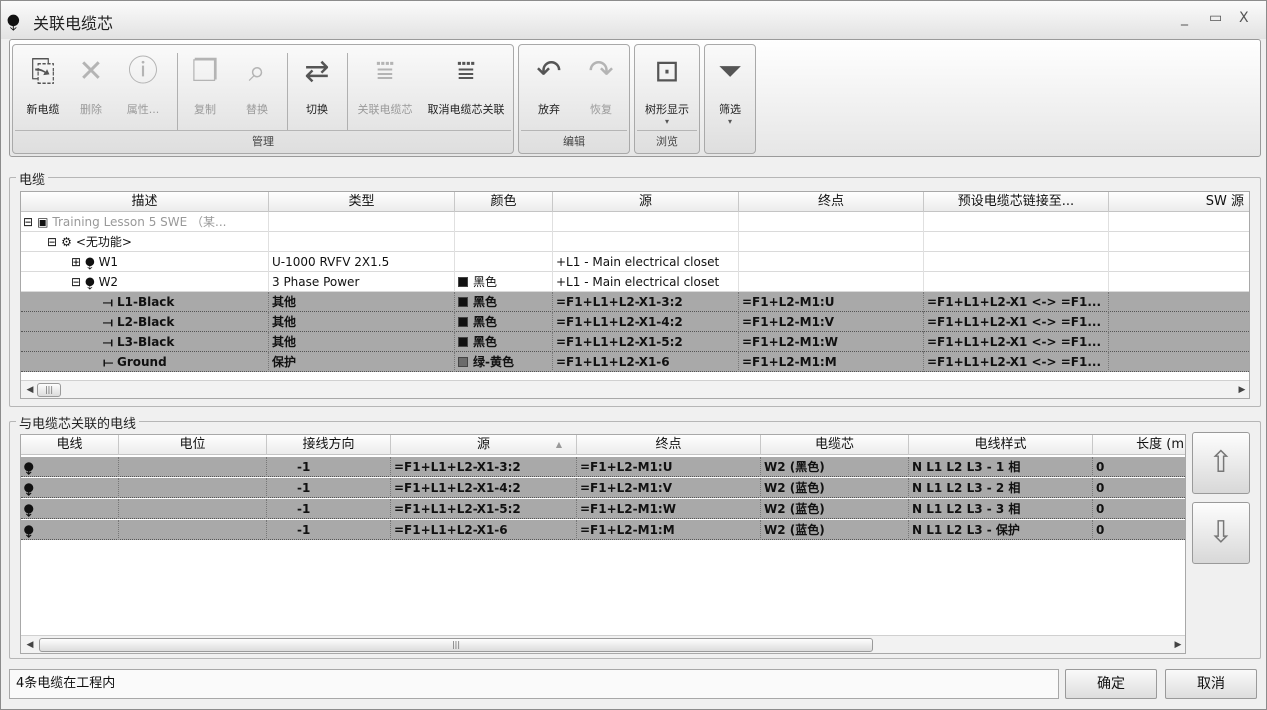  I want to click on assign-core-button: ⩸ 关联电缆芯, so click(385, 82).